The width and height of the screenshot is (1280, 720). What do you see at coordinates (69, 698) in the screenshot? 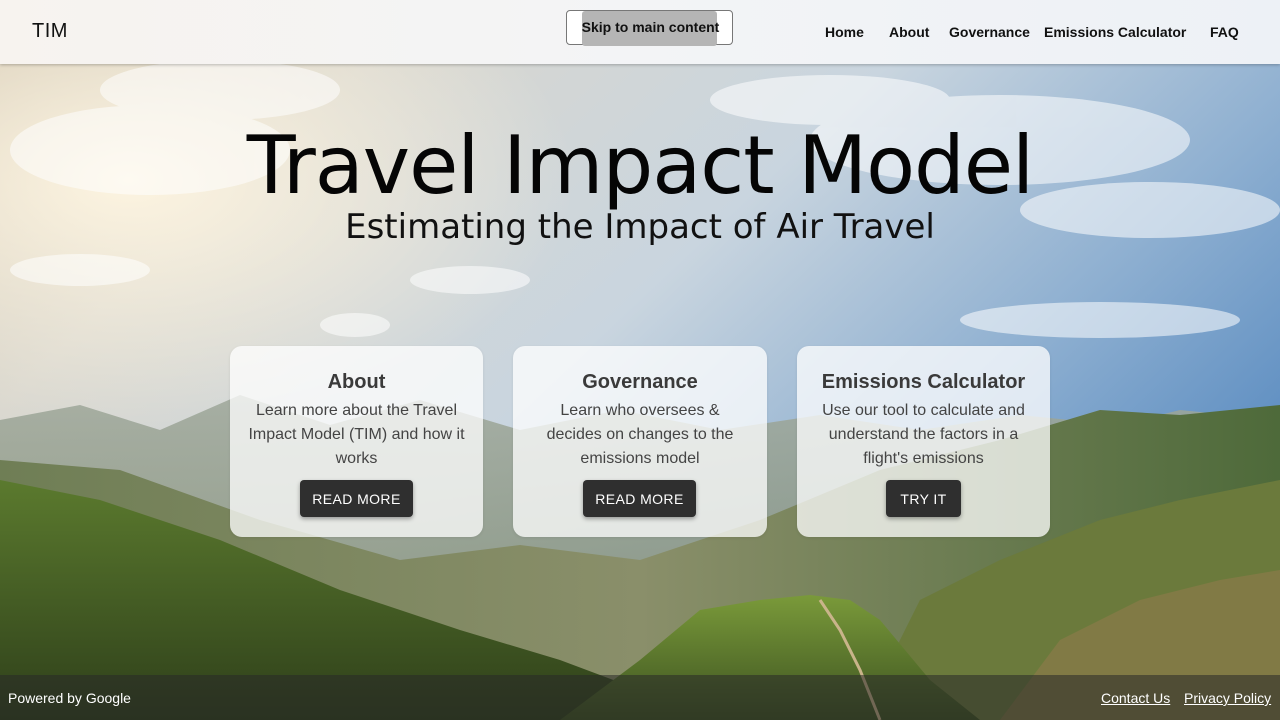
I see `powered-by-google-text: Powered by Google` at bounding box center [69, 698].